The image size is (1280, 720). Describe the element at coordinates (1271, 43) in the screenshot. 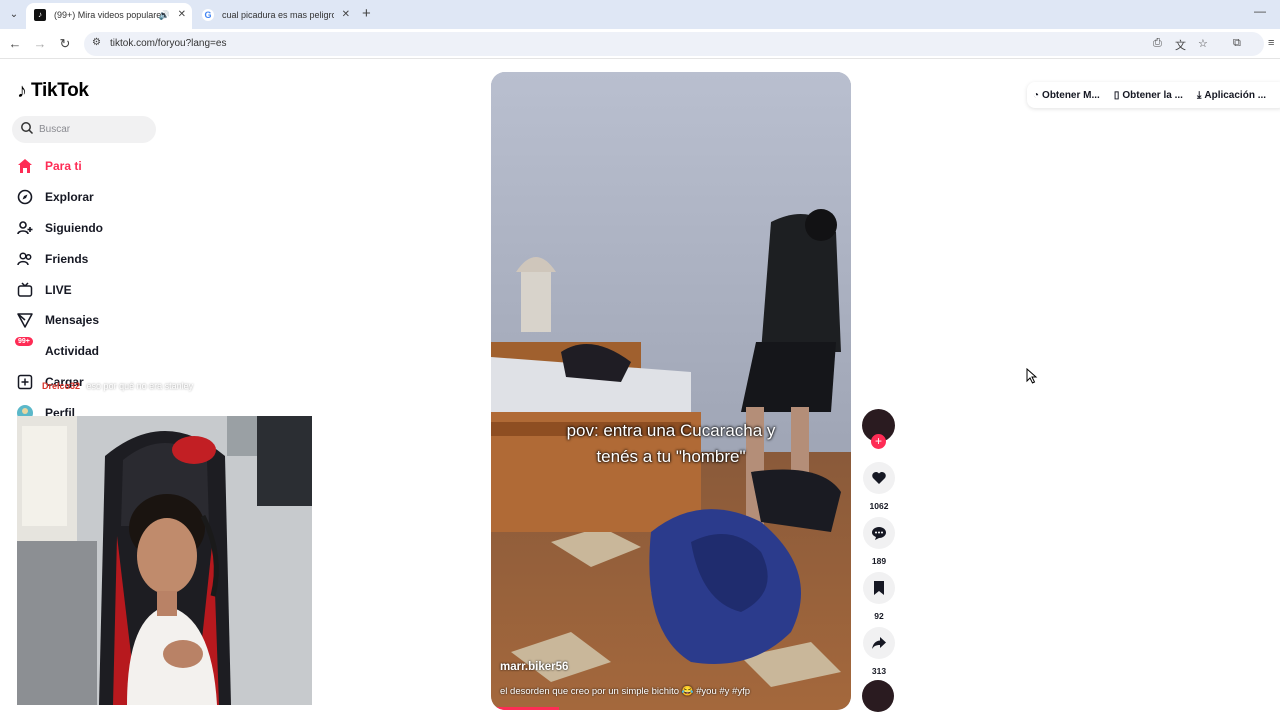

I see `menu-icon: ≡` at that location.